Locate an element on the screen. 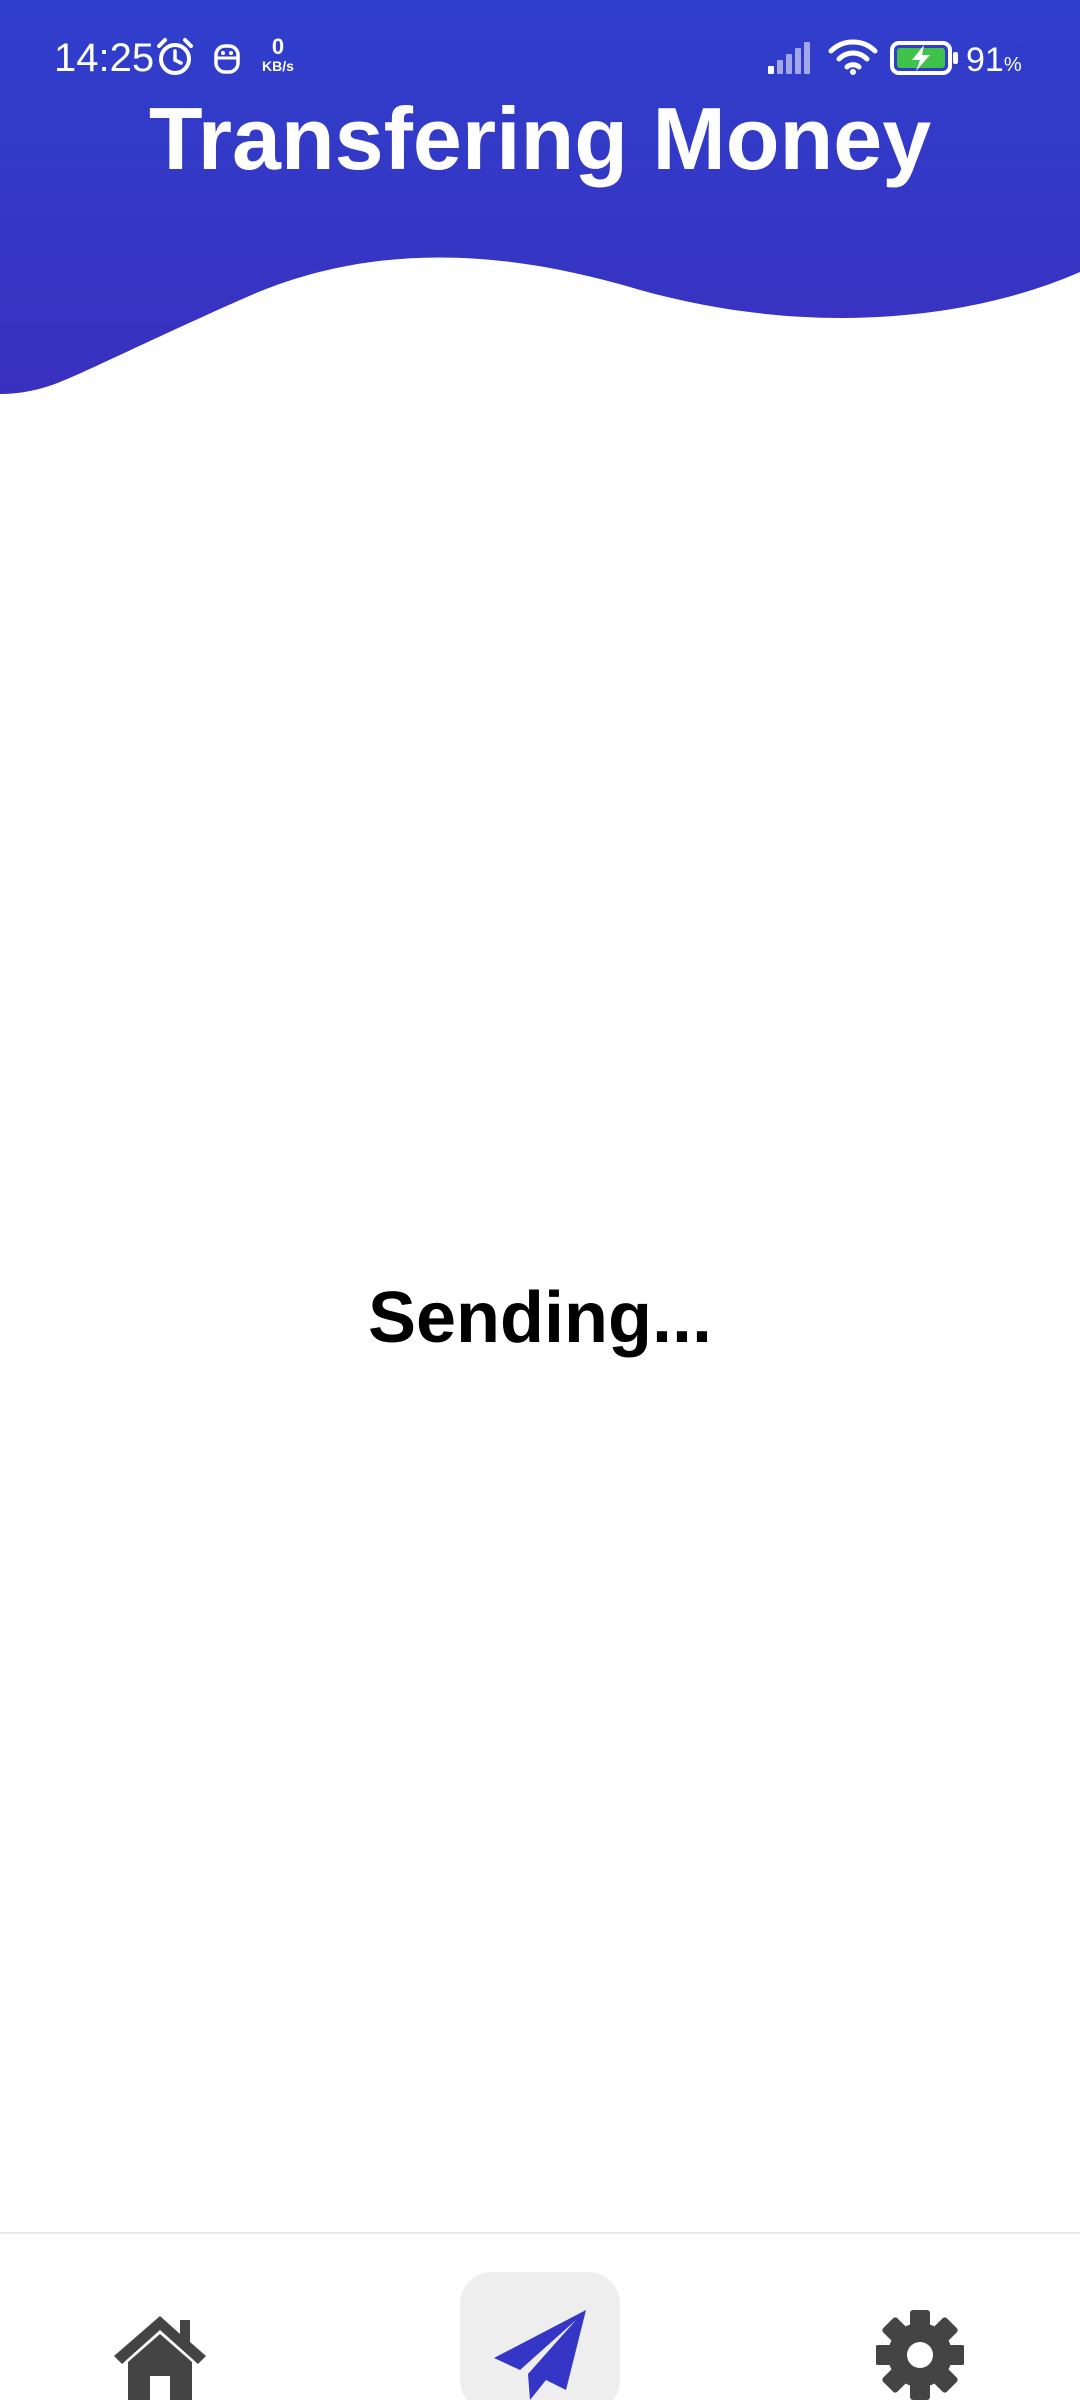 This screenshot has height=2400, width=1080. nav-send-button is located at coordinates (540, 2354).